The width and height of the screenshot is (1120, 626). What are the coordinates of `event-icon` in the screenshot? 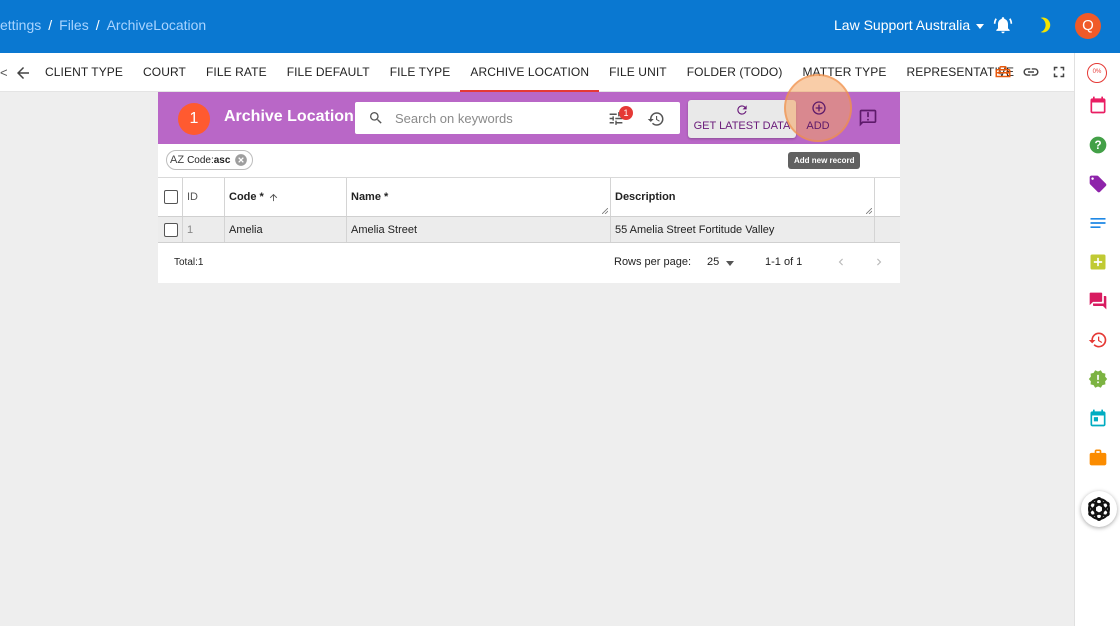 It's located at (1098, 418).